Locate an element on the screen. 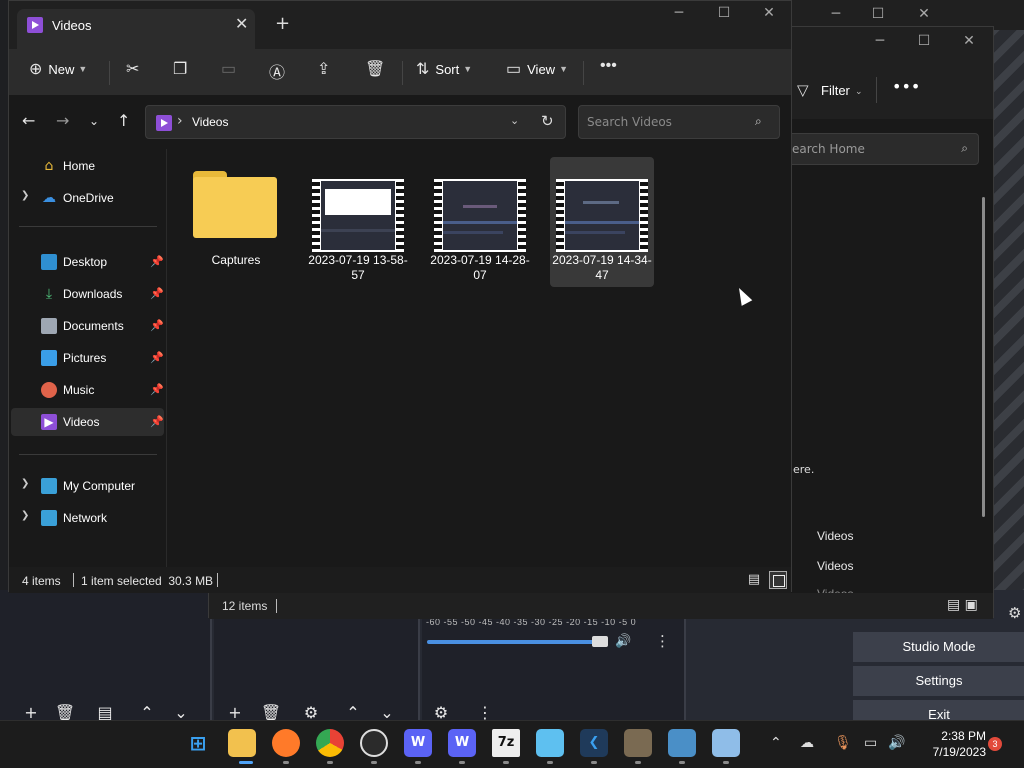 This screenshot has width=1024, height=768. notification-badge: 3 is located at coordinates (995, 744).